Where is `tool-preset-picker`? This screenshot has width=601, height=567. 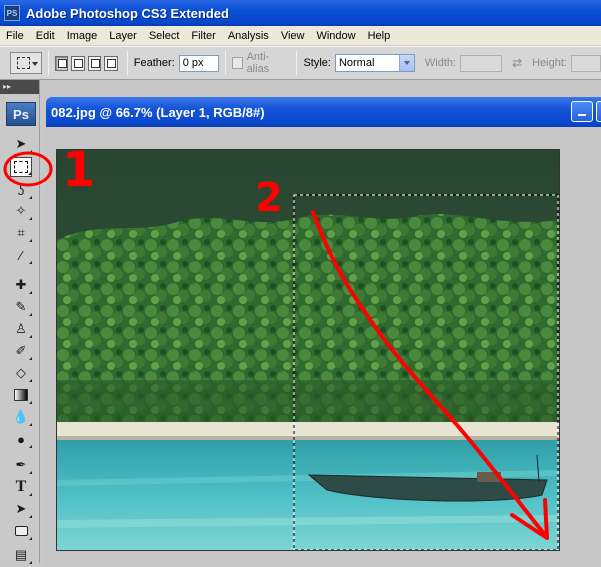
tool-preset-picker is located at coordinates (26, 63).